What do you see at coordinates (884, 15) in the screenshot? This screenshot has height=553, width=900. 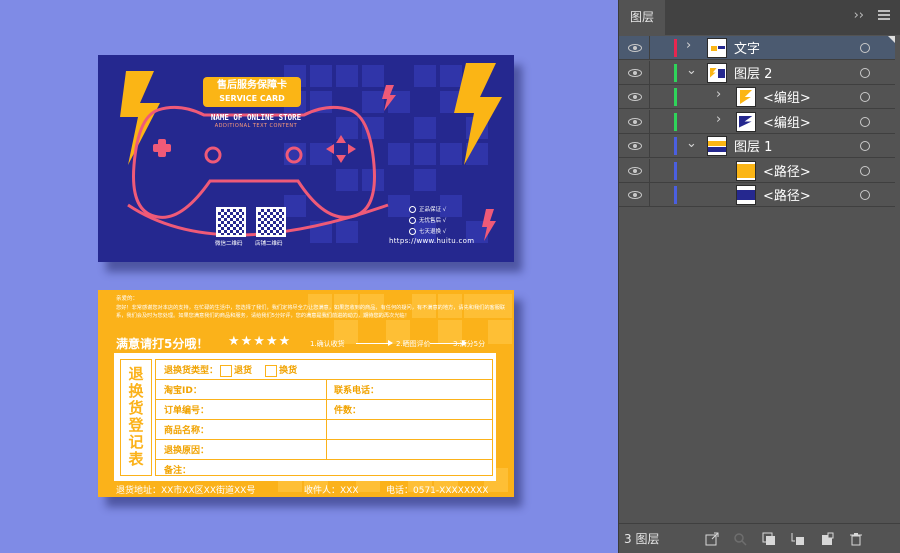 I see `panel-menu-icon` at bounding box center [884, 15].